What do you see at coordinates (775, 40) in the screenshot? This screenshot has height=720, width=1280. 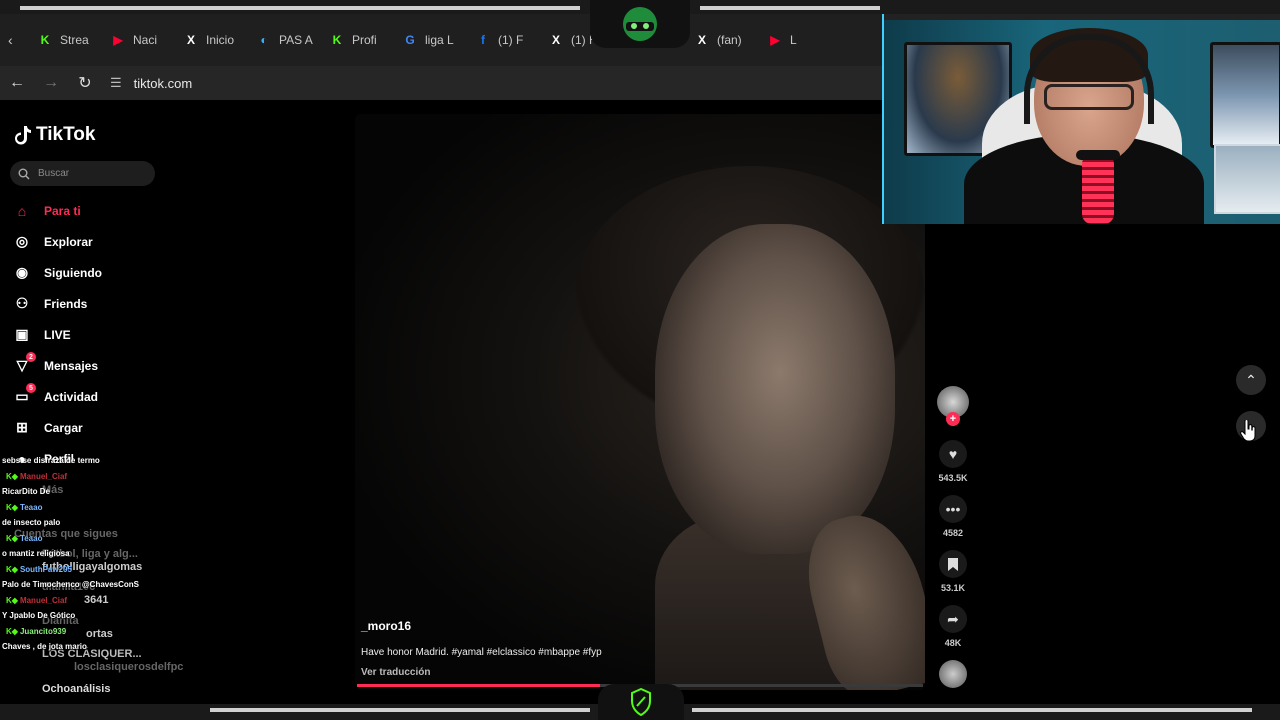 I see `youtube-icon: ▶` at bounding box center [775, 40].